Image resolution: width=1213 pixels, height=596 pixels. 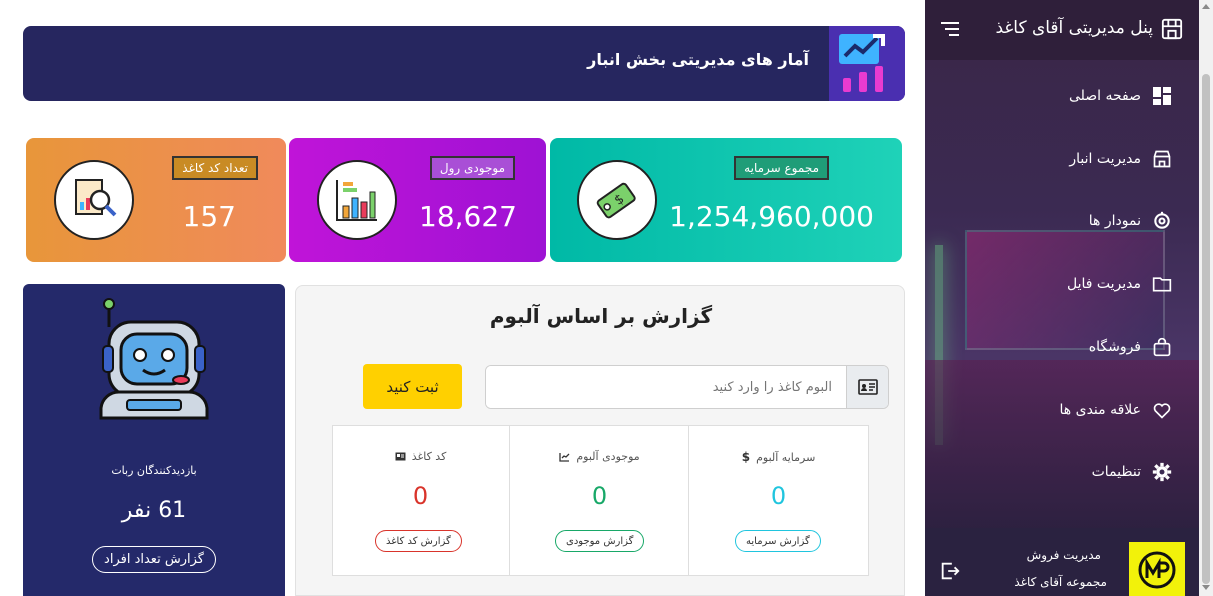 What do you see at coordinates (778, 541) in the screenshot?
I see `capital-report-button: گزارش سرمایه` at bounding box center [778, 541].